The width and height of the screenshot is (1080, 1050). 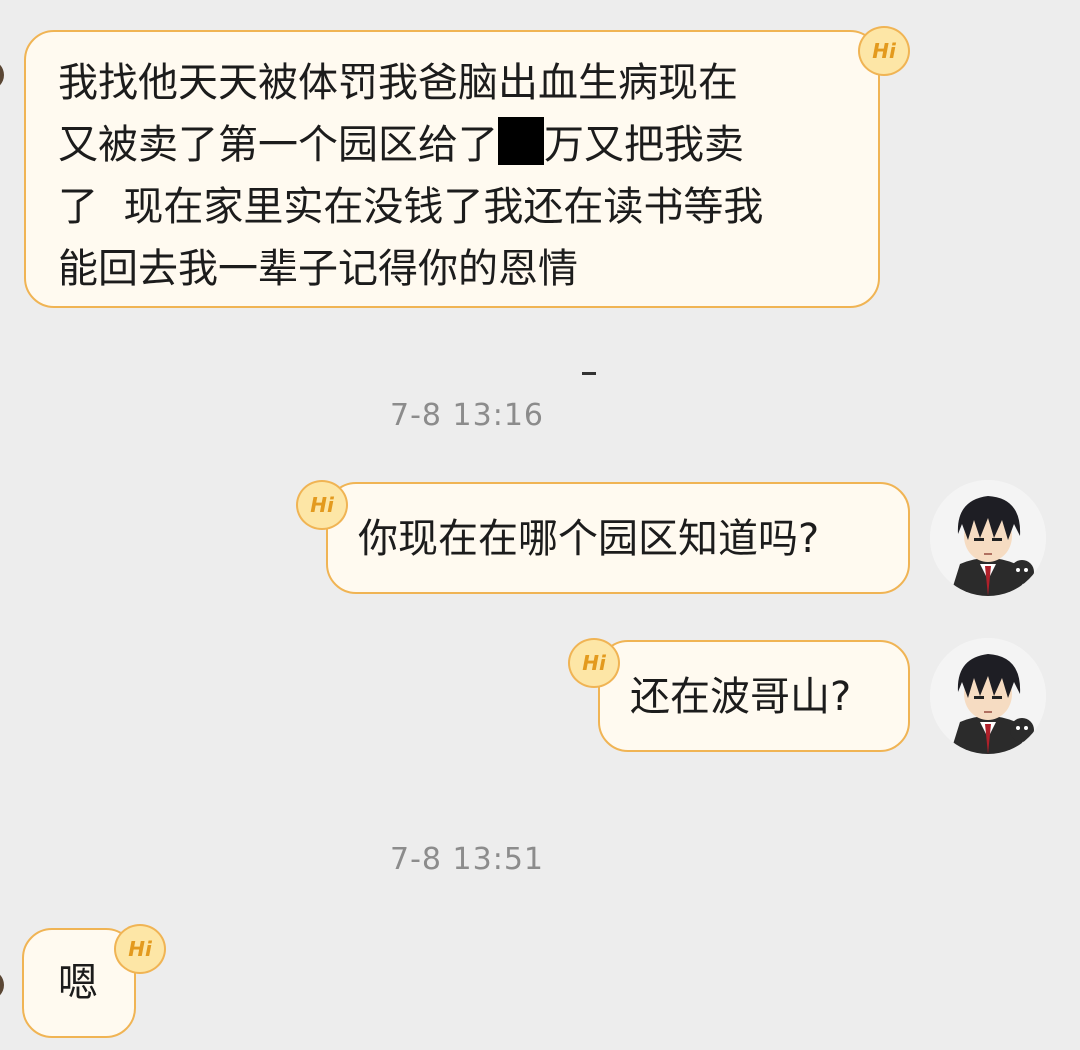 I want to click on message-text-line: 我找他天天被体罚我爸脑出血生病现在, so click(x=398, y=83).